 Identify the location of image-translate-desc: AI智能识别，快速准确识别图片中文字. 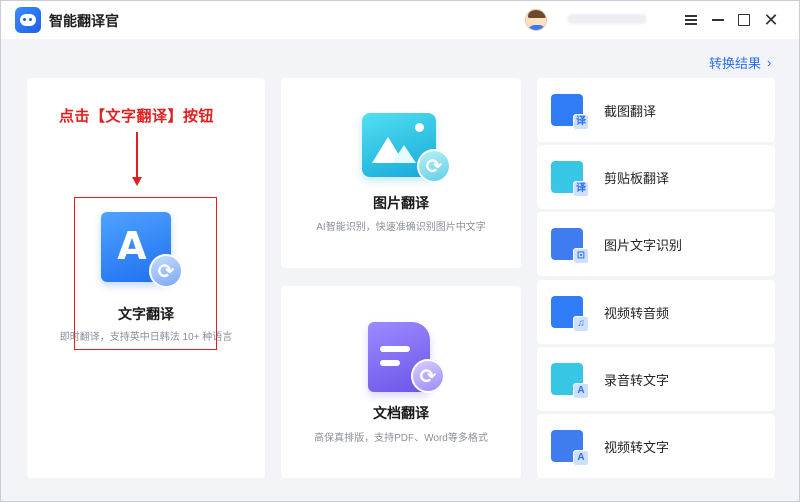
(401, 227).